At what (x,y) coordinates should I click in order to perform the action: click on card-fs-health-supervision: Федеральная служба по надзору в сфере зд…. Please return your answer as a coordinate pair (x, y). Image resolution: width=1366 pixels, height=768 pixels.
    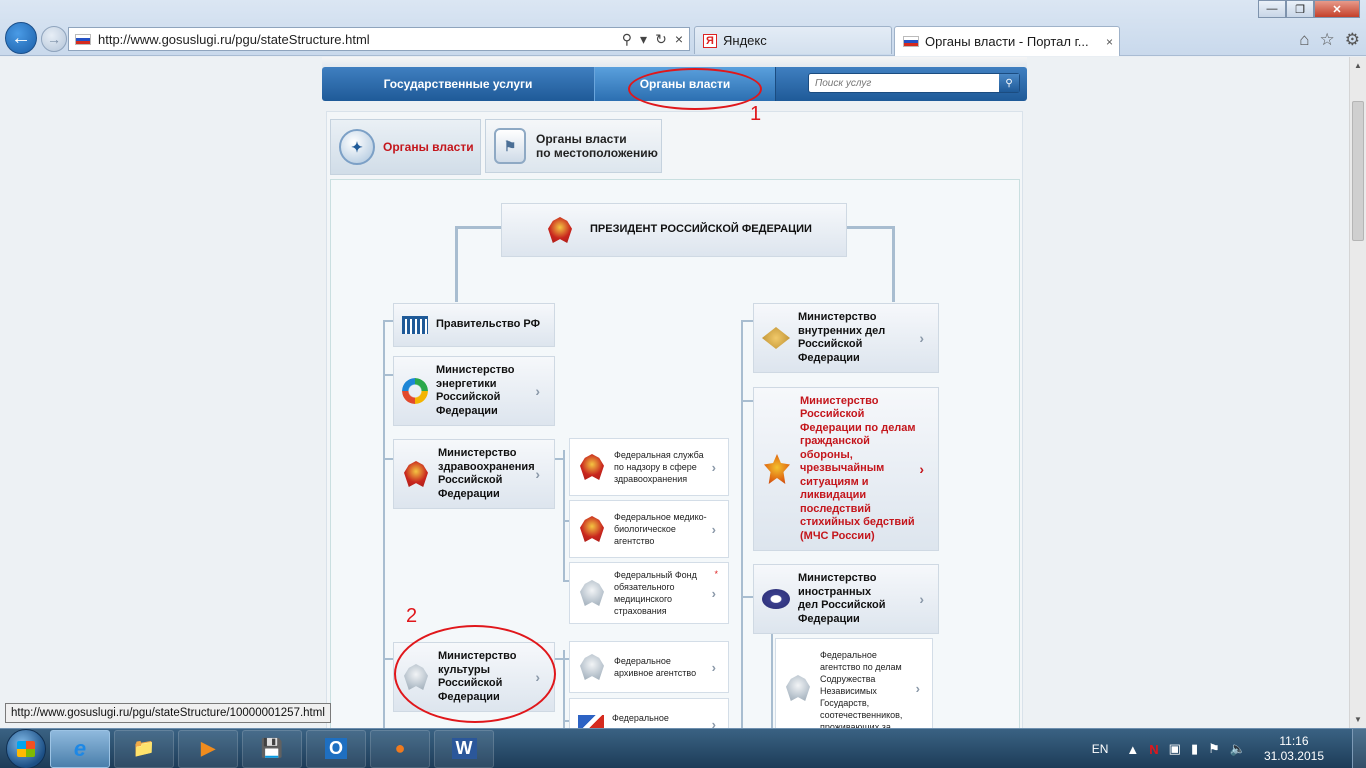
    Looking at the image, I should click on (649, 467).